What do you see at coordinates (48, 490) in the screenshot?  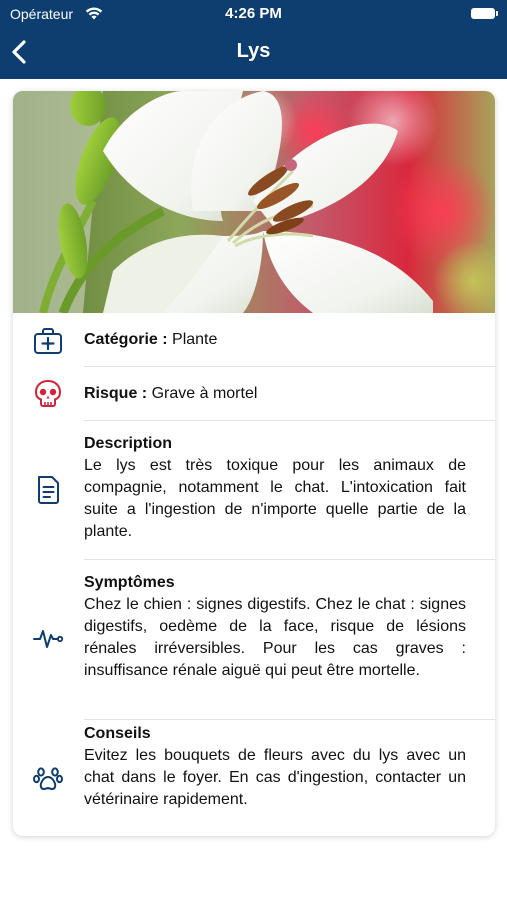 I see `document-icon` at bounding box center [48, 490].